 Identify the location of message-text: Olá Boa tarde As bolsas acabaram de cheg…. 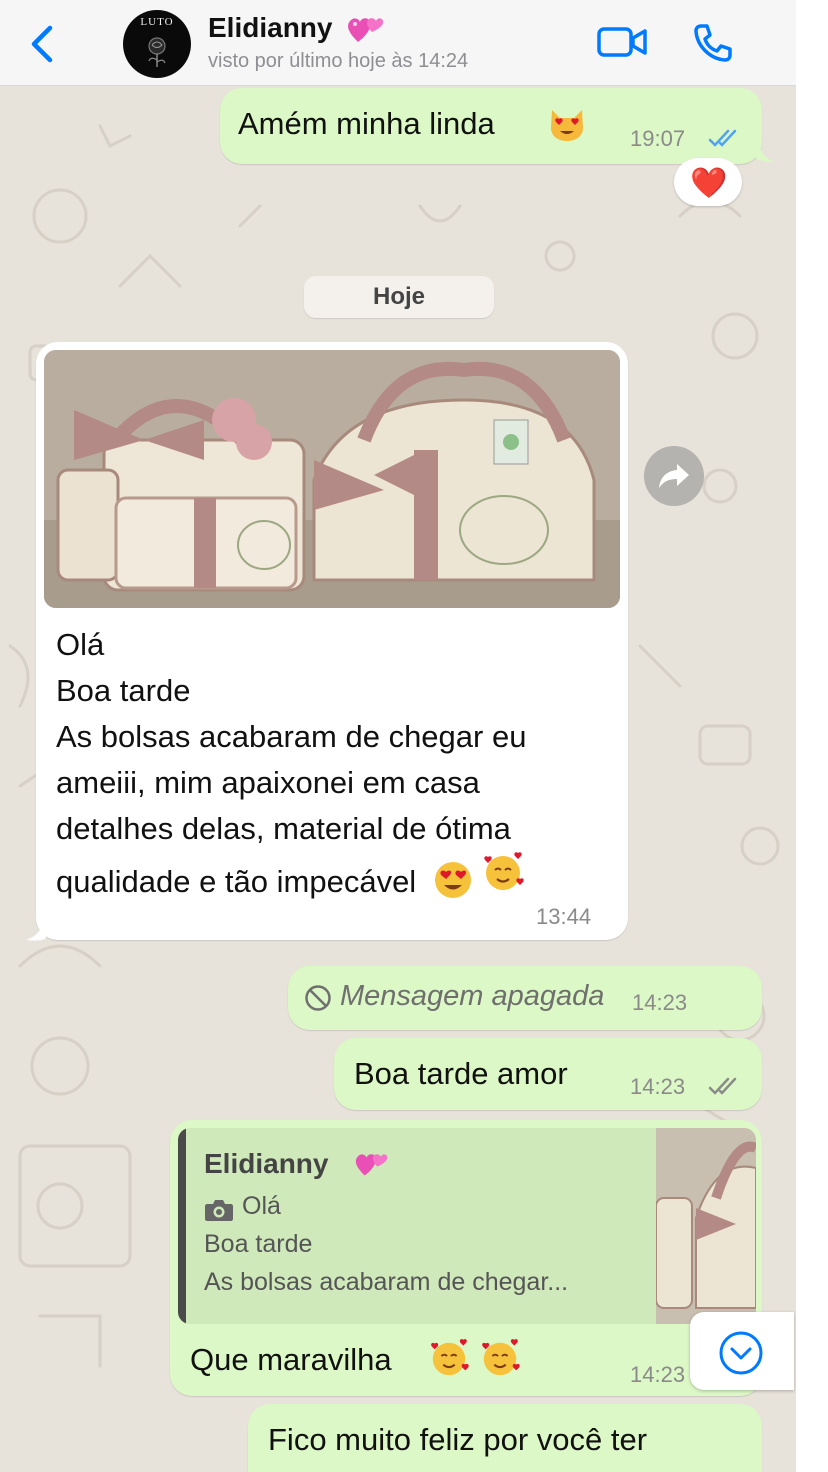
(336, 763).